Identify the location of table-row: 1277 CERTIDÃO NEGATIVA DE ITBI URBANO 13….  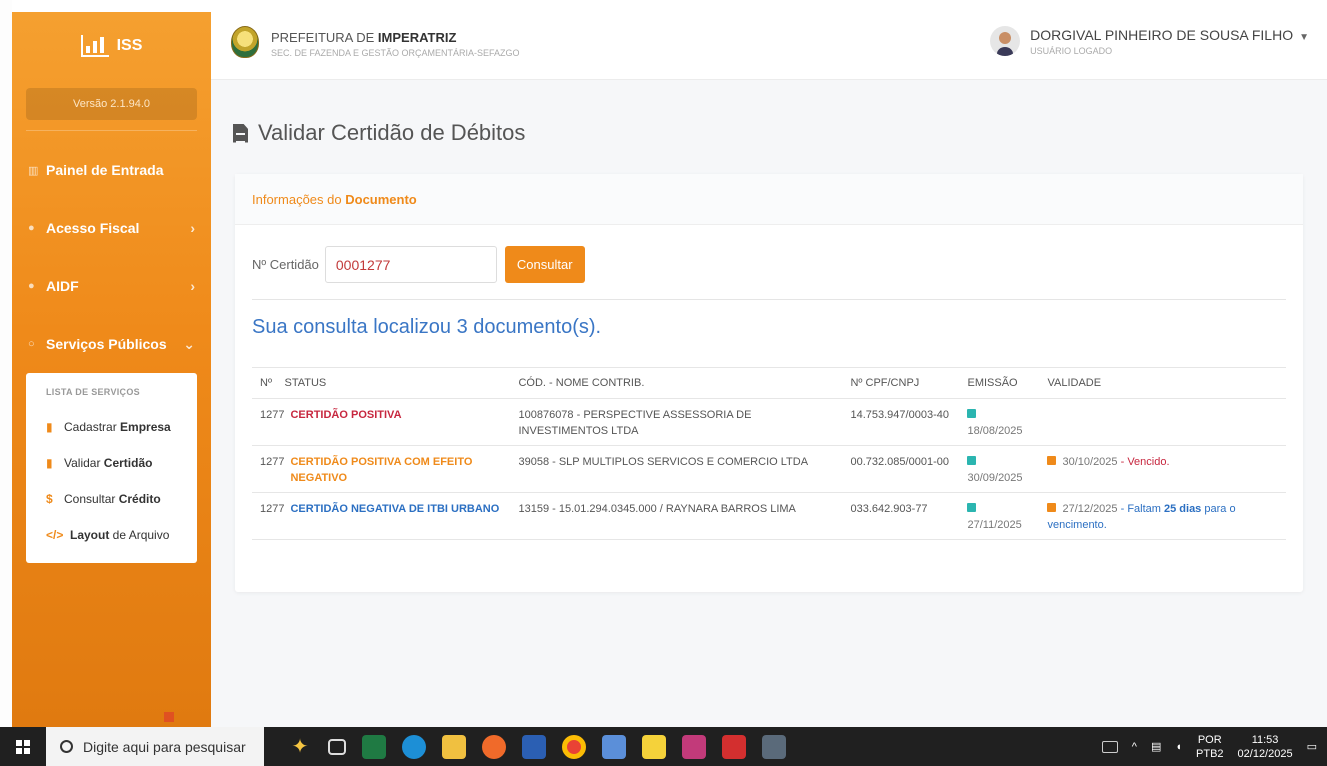
(769, 516).